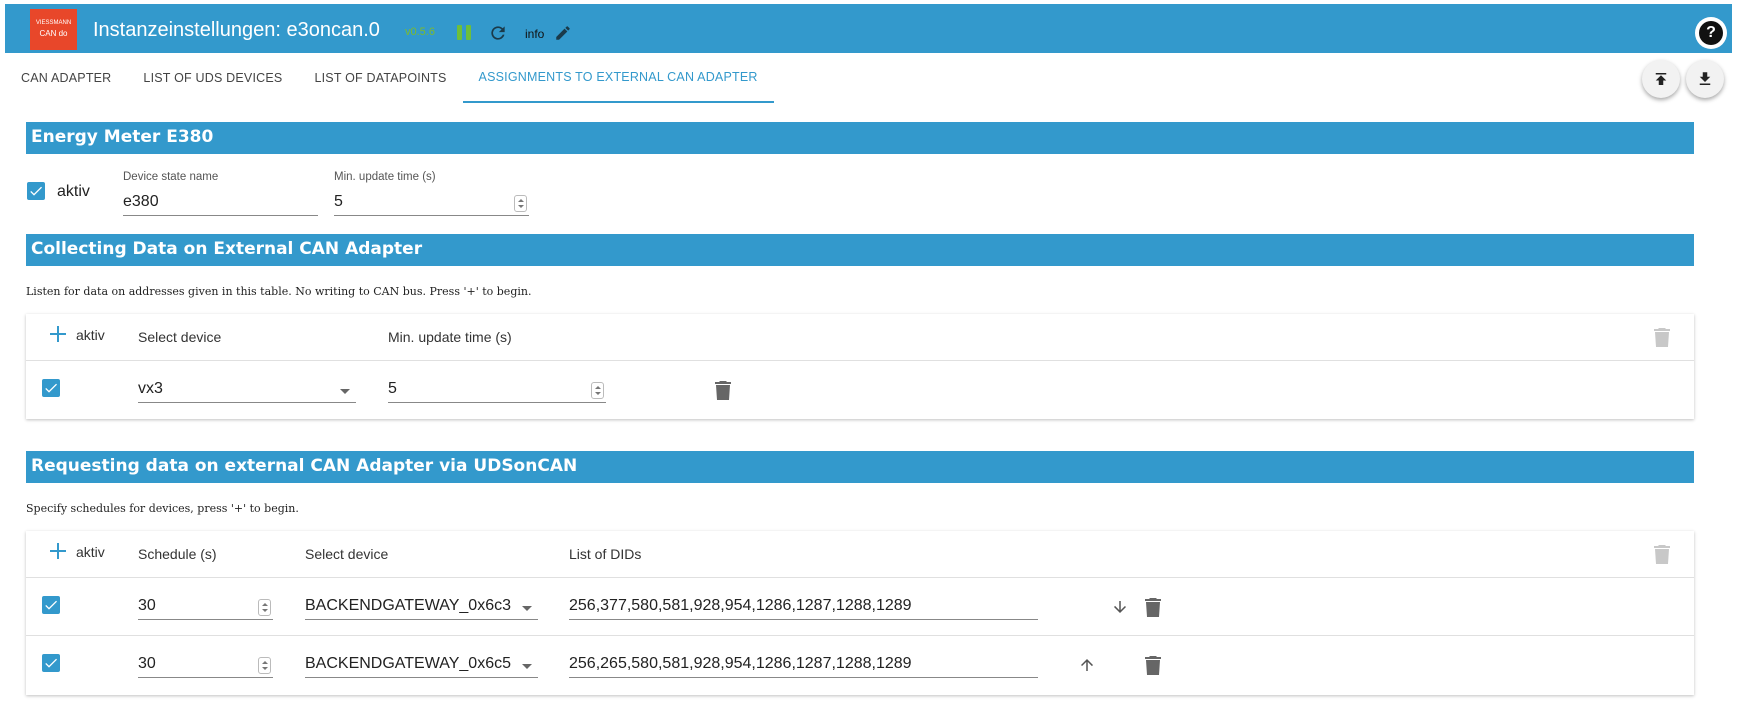 The width and height of the screenshot is (1737, 713). I want to click on logo-subtitle: CAN do, so click(53, 33).